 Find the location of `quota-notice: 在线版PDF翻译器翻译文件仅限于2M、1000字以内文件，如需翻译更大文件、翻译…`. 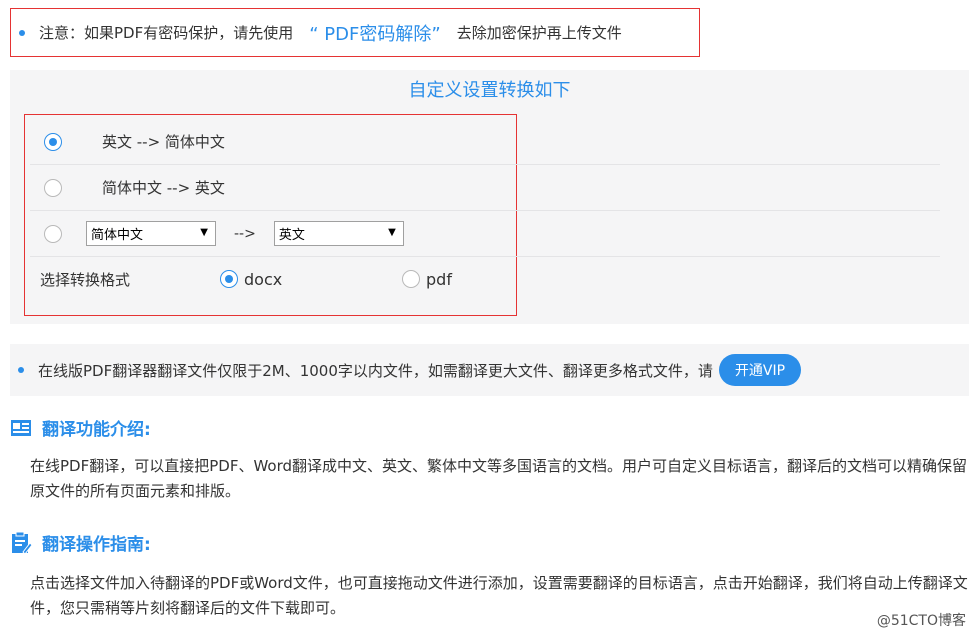

quota-notice: 在线版PDF翻译器翻译文件仅限于2M、1000字以内文件，如需翻译更大文件、翻译… is located at coordinates (489, 370).